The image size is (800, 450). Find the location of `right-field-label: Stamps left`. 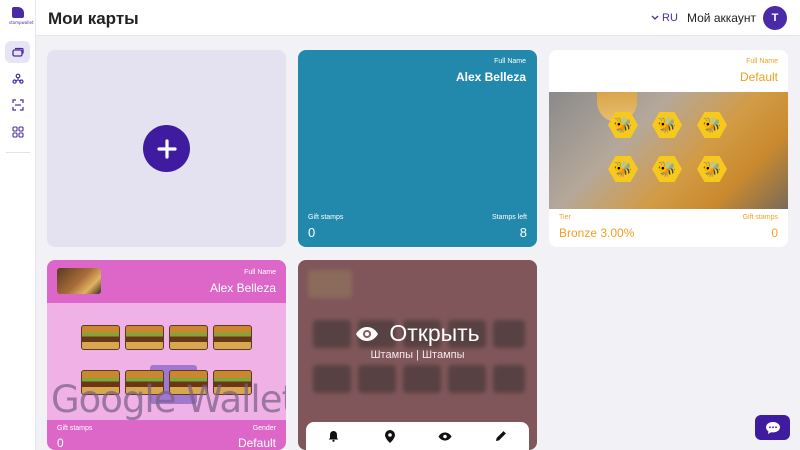

right-field-label: Stamps left is located at coordinates (509, 217).